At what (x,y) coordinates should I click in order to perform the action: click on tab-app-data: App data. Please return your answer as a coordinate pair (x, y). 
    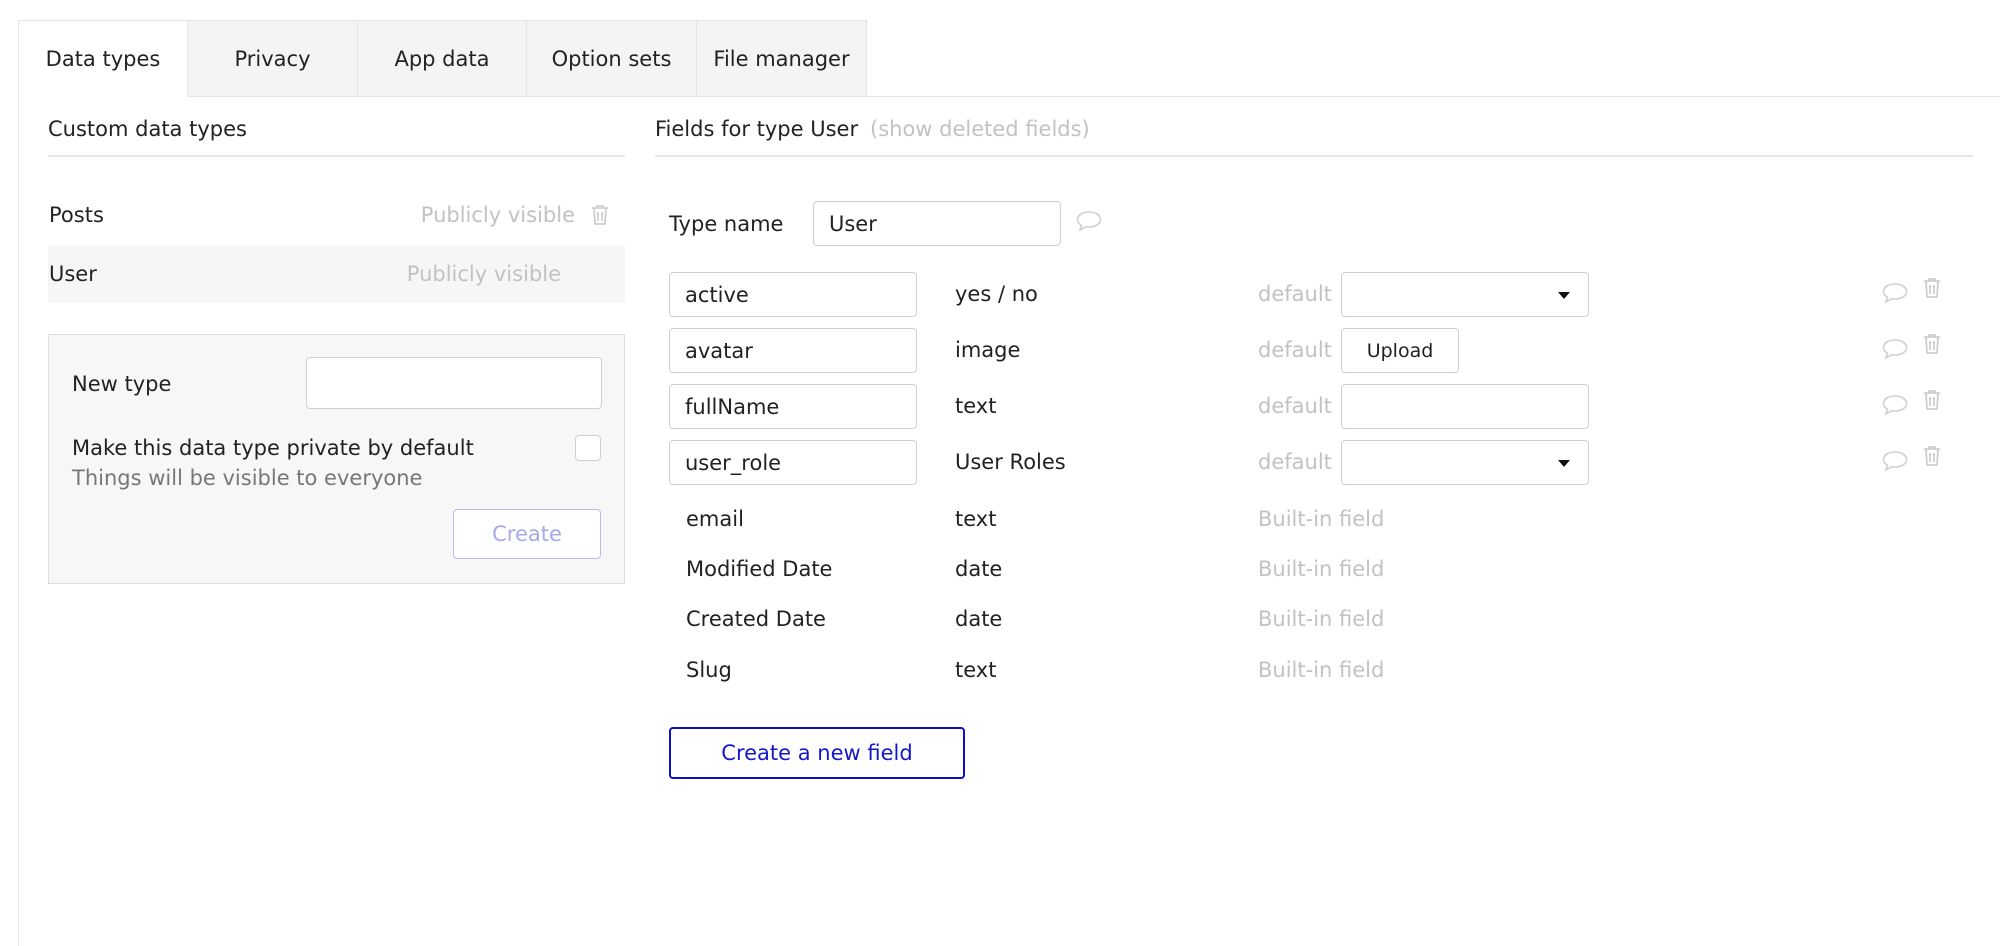
    Looking at the image, I should click on (442, 58).